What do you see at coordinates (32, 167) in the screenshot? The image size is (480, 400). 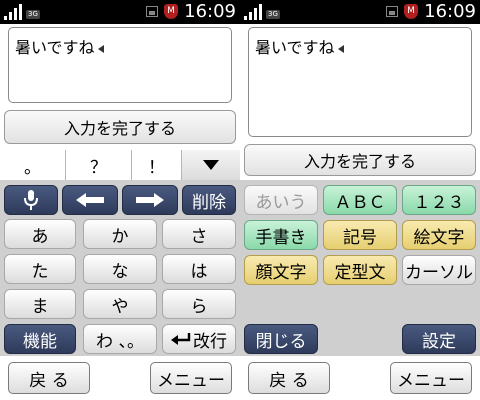 I see `candidate-label: 。` at bounding box center [32, 167].